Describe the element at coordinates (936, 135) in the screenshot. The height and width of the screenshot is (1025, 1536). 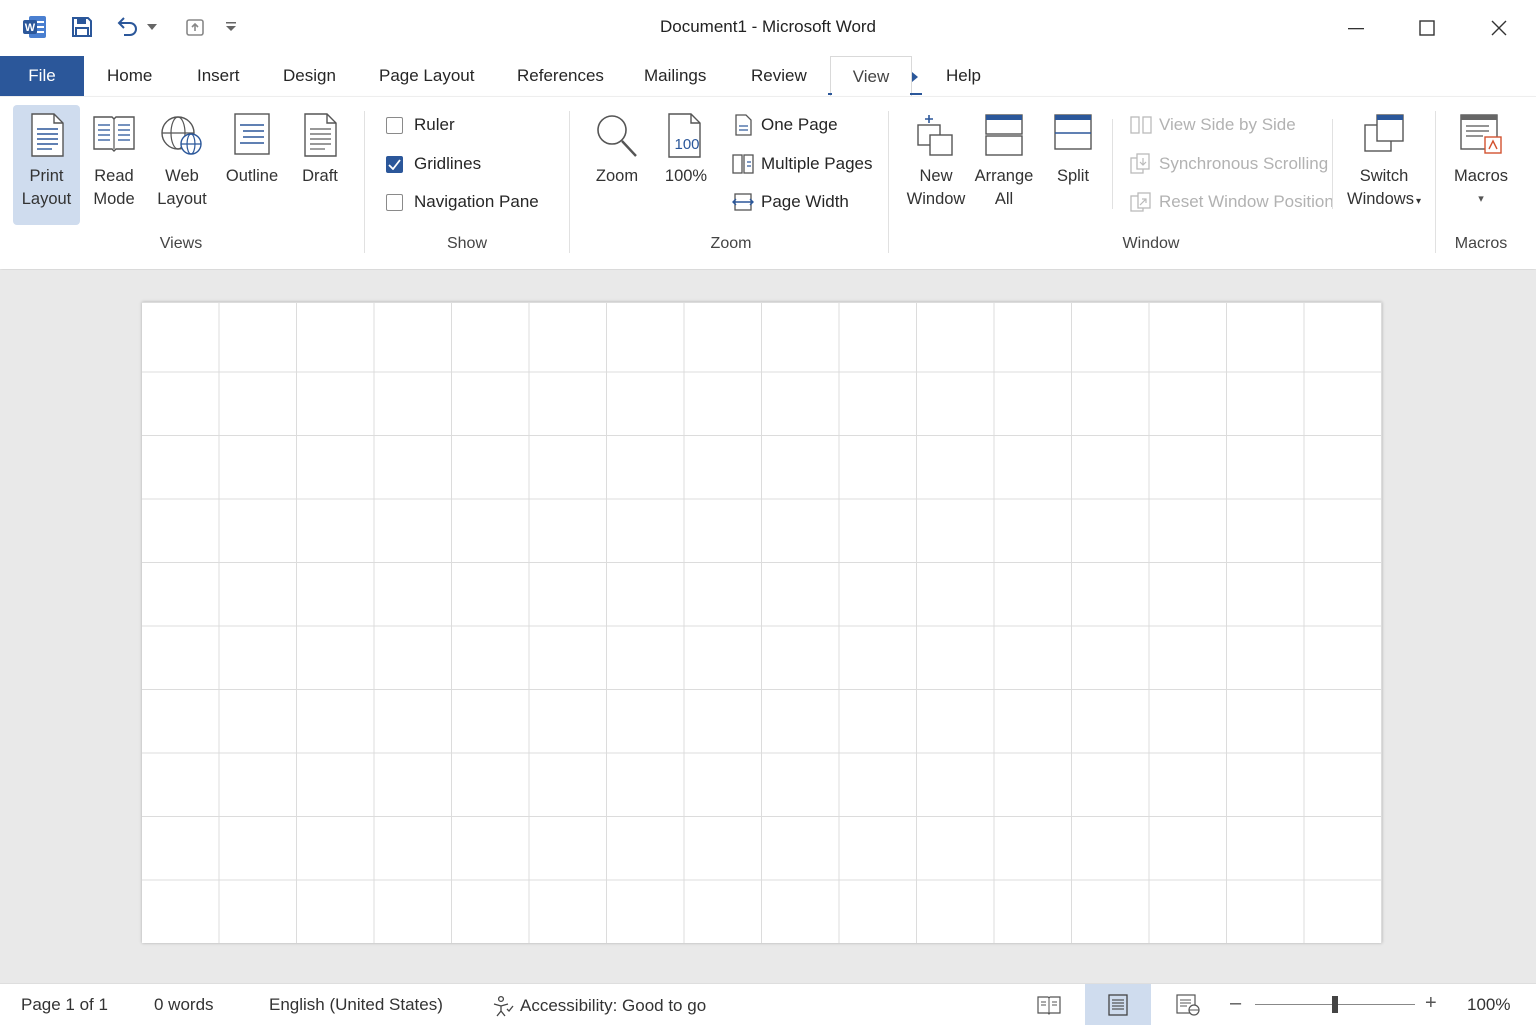
I see `new-window-icon` at that location.